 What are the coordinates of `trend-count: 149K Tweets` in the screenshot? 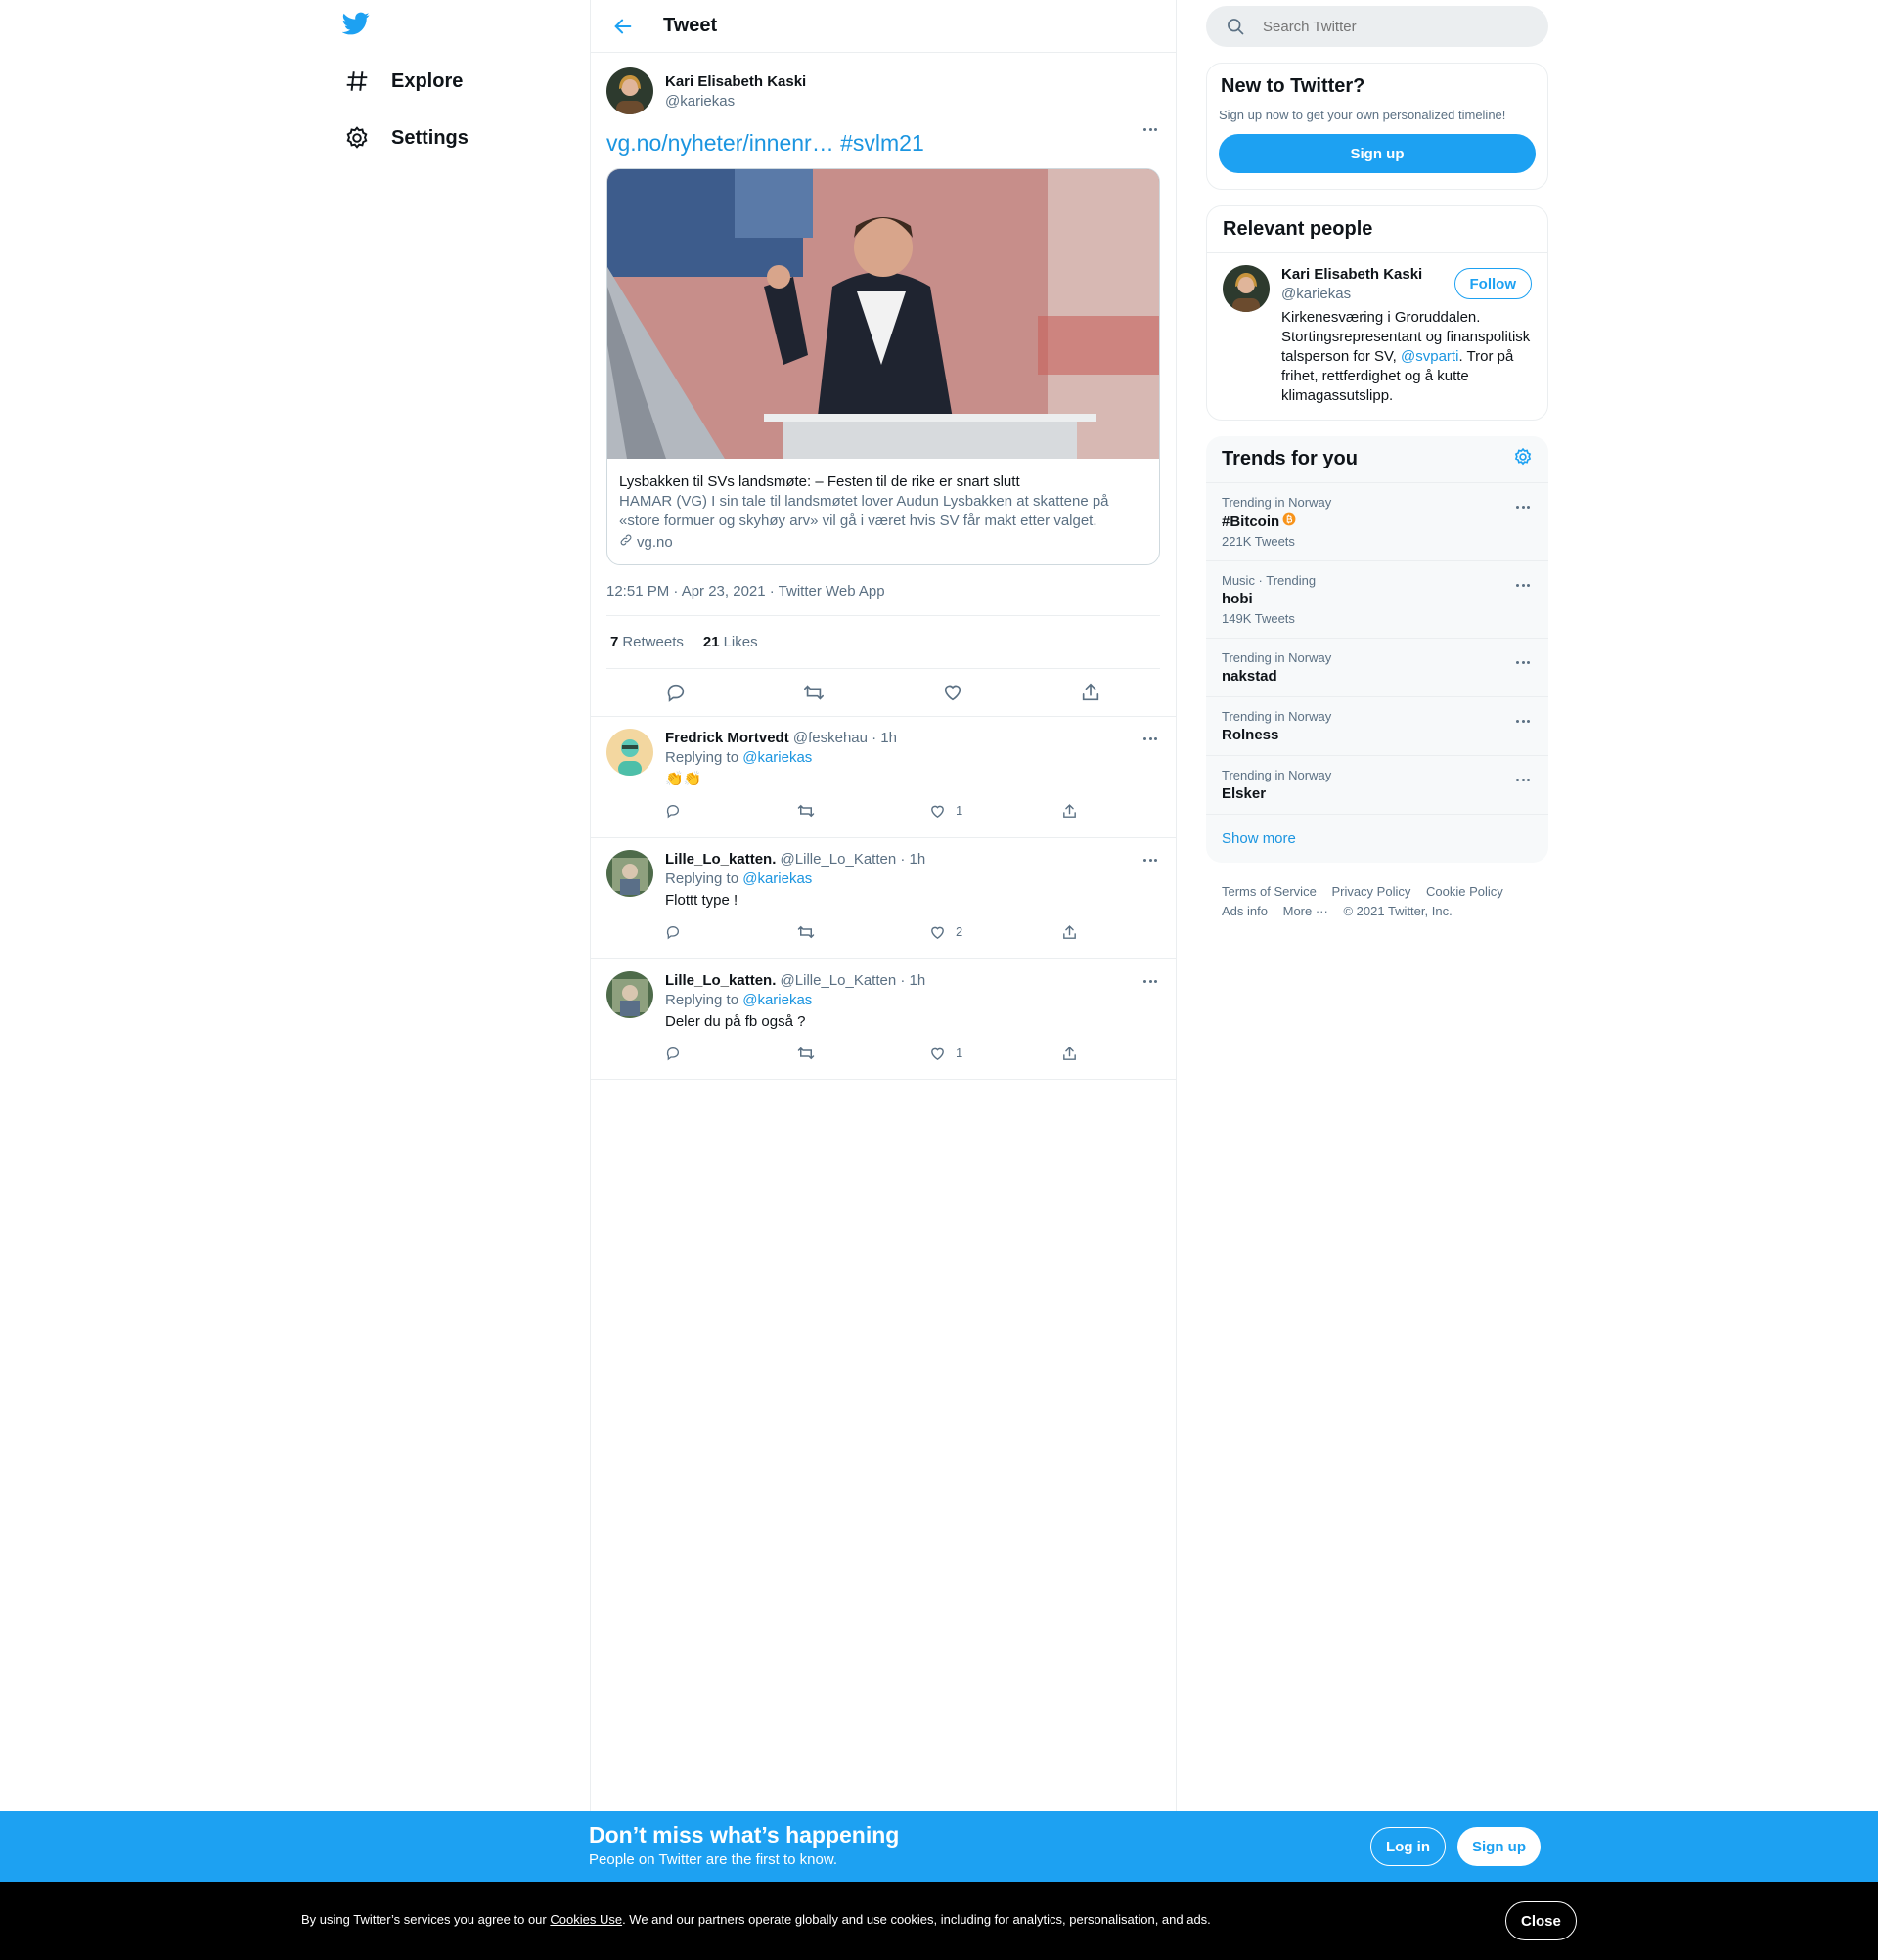 It's located at (1258, 618).